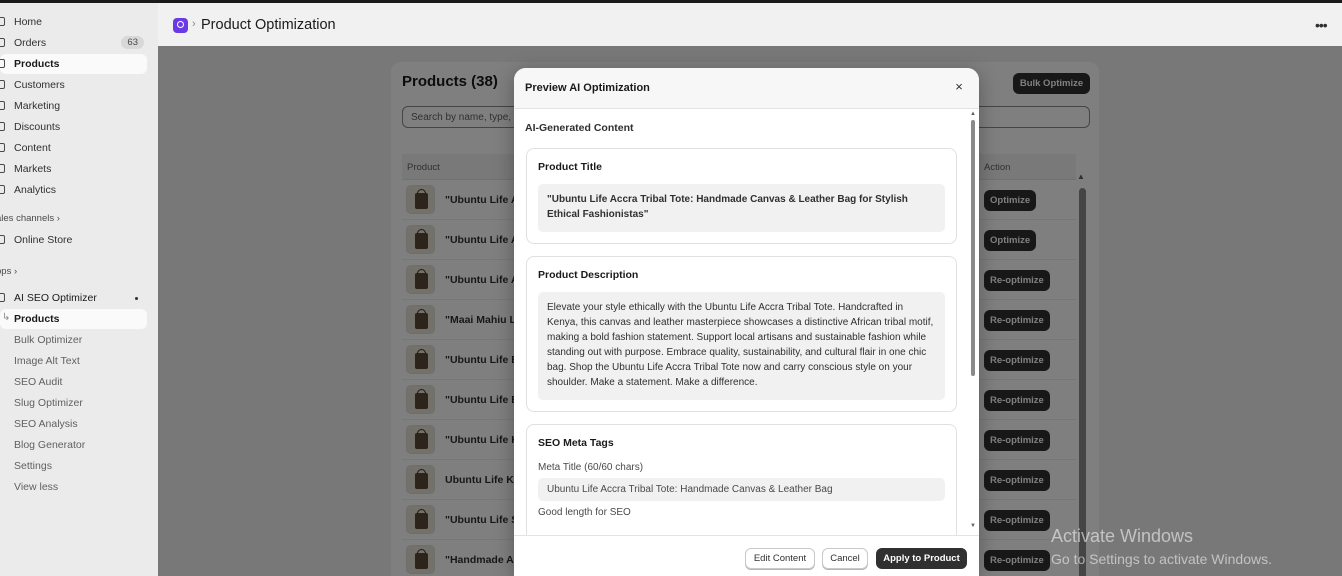 This screenshot has width=1342, height=576. Describe the element at coordinates (750, 24) in the screenshot. I see `page-header: › Product Optimization •••` at that location.